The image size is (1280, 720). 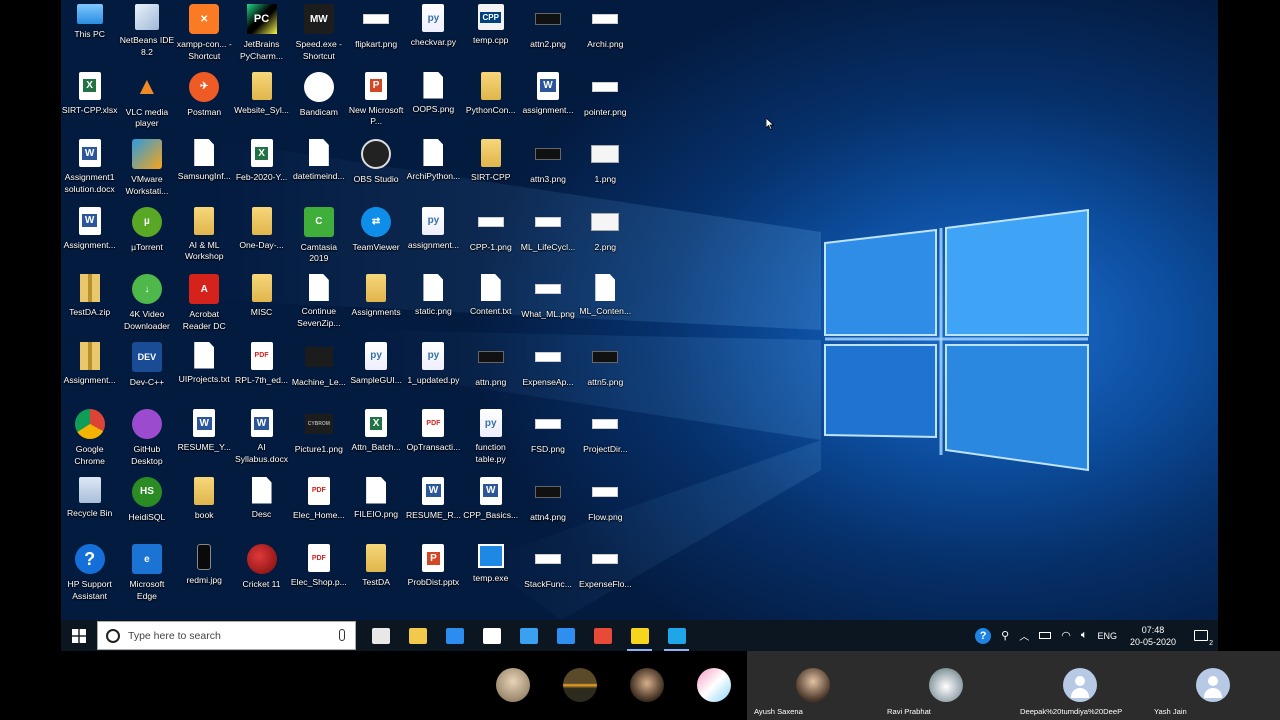 What do you see at coordinates (433, 34) in the screenshot?
I see `desktop-icon: py checkvar.py` at bounding box center [433, 34].